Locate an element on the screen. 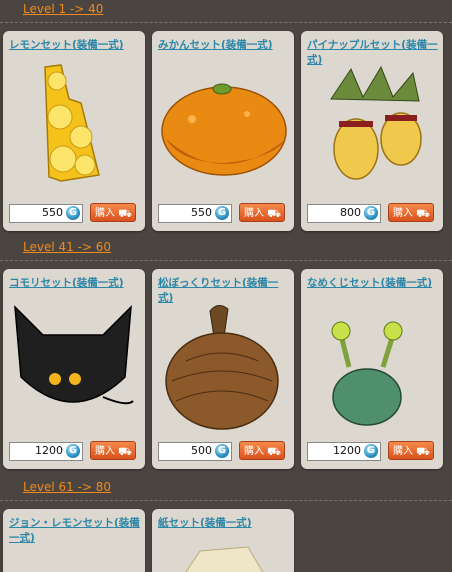  section-link-level-1-40: Level 1 -> 40 is located at coordinates (63, 9).